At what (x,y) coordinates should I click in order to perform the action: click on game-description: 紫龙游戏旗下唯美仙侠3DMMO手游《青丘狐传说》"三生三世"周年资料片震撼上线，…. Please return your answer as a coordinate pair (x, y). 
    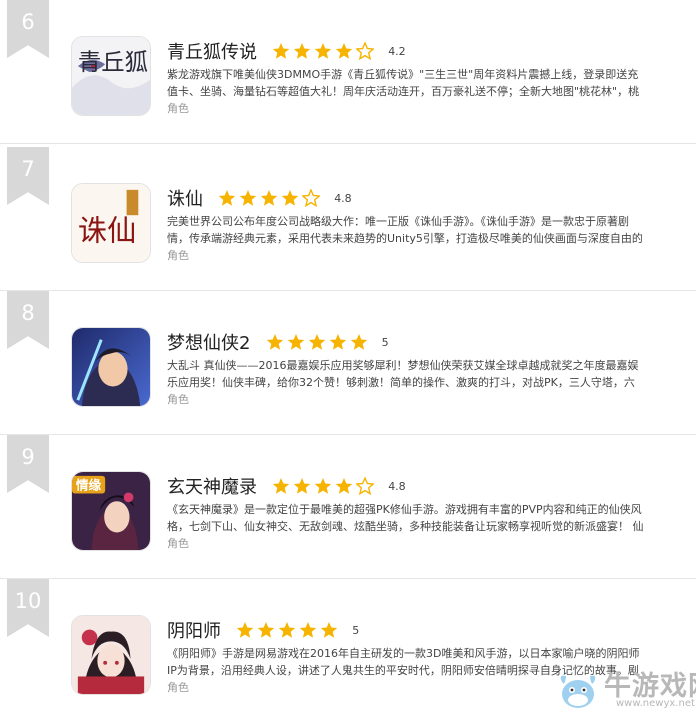
    Looking at the image, I should click on (403, 83).